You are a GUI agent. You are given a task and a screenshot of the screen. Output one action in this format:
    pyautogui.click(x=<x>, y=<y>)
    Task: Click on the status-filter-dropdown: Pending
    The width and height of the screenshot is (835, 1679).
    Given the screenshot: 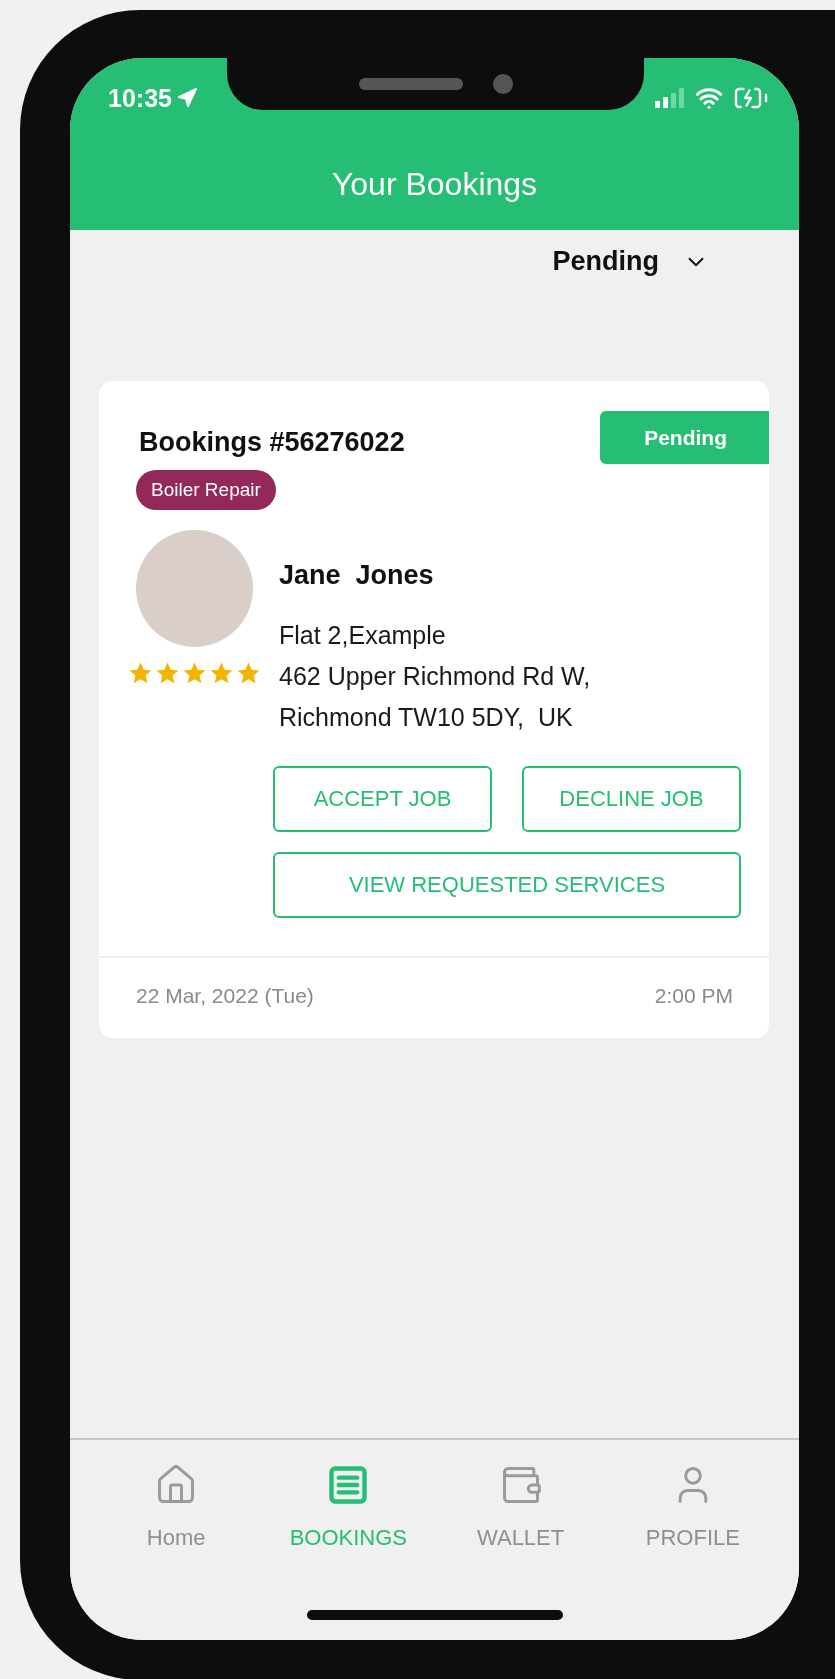 What is the action you would take?
    pyautogui.click(x=630, y=261)
    